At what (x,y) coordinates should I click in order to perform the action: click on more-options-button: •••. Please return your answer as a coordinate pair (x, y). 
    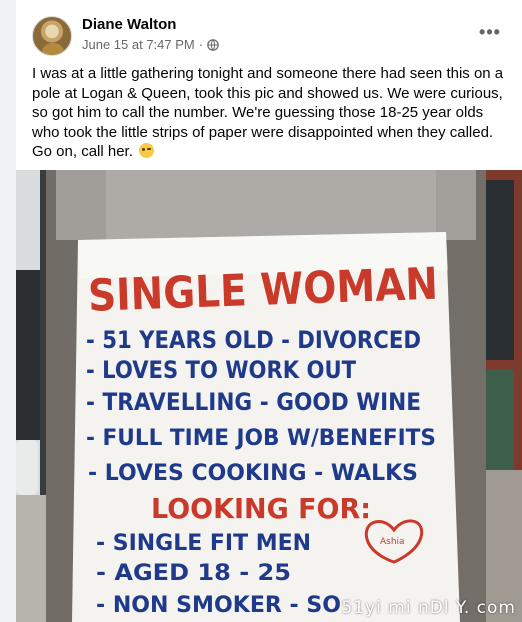
    Looking at the image, I should click on (490, 32).